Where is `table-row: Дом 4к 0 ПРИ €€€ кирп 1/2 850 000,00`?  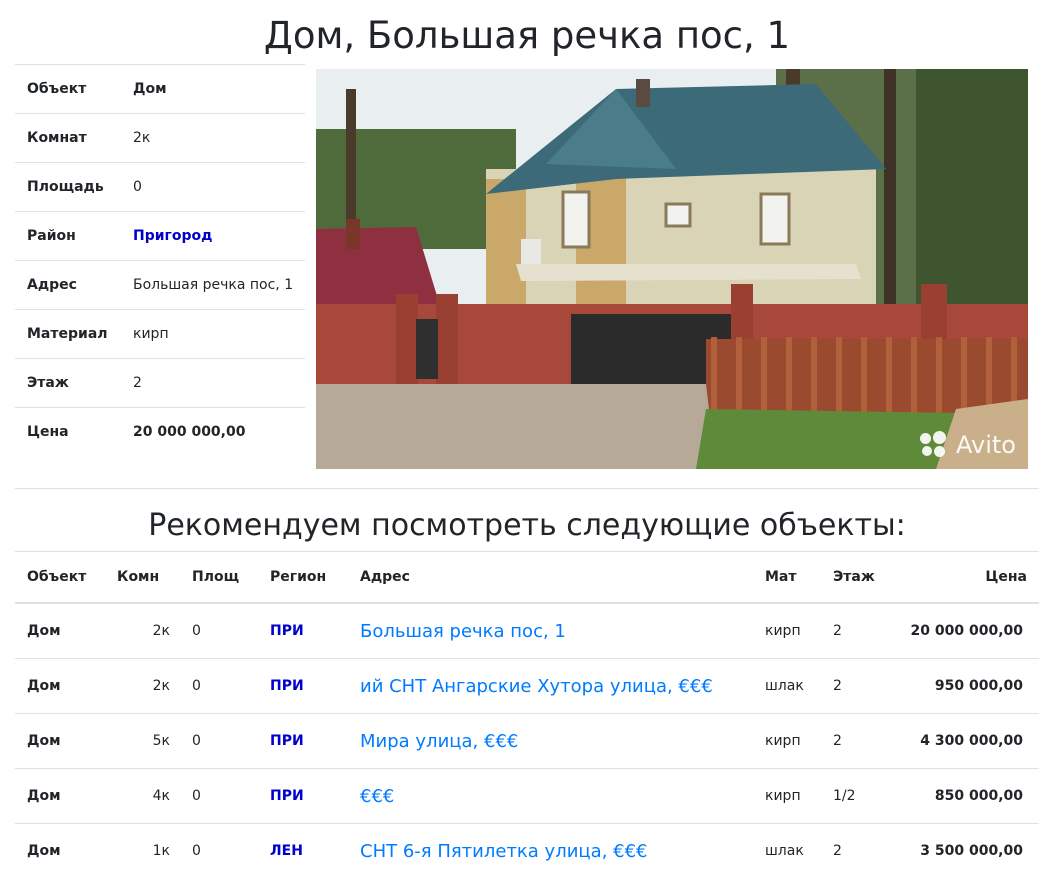 table-row: Дом 4к 0 ПРИ €€€ кирп 1/2 850 000,00 is located at coordinates (527, 796).